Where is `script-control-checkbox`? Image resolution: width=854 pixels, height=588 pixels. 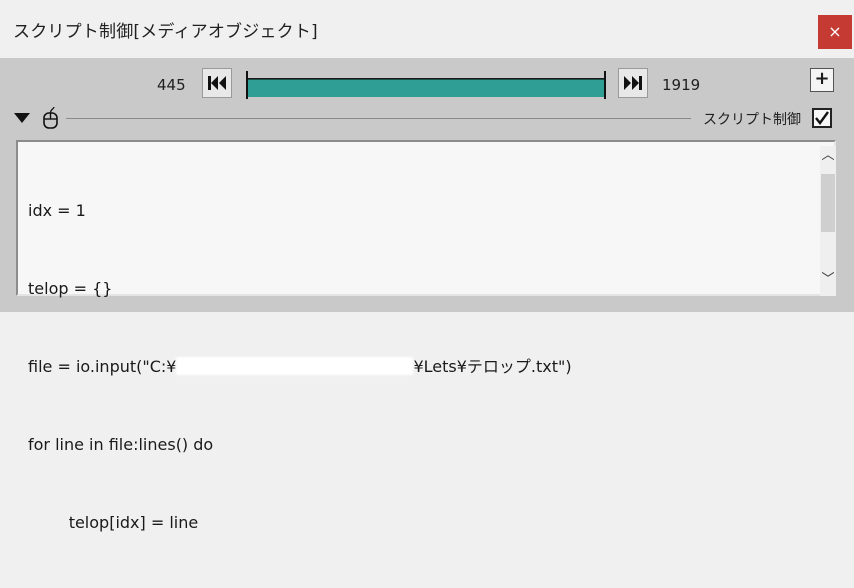
script-control-checkbox is located at coordinates (822, 118).